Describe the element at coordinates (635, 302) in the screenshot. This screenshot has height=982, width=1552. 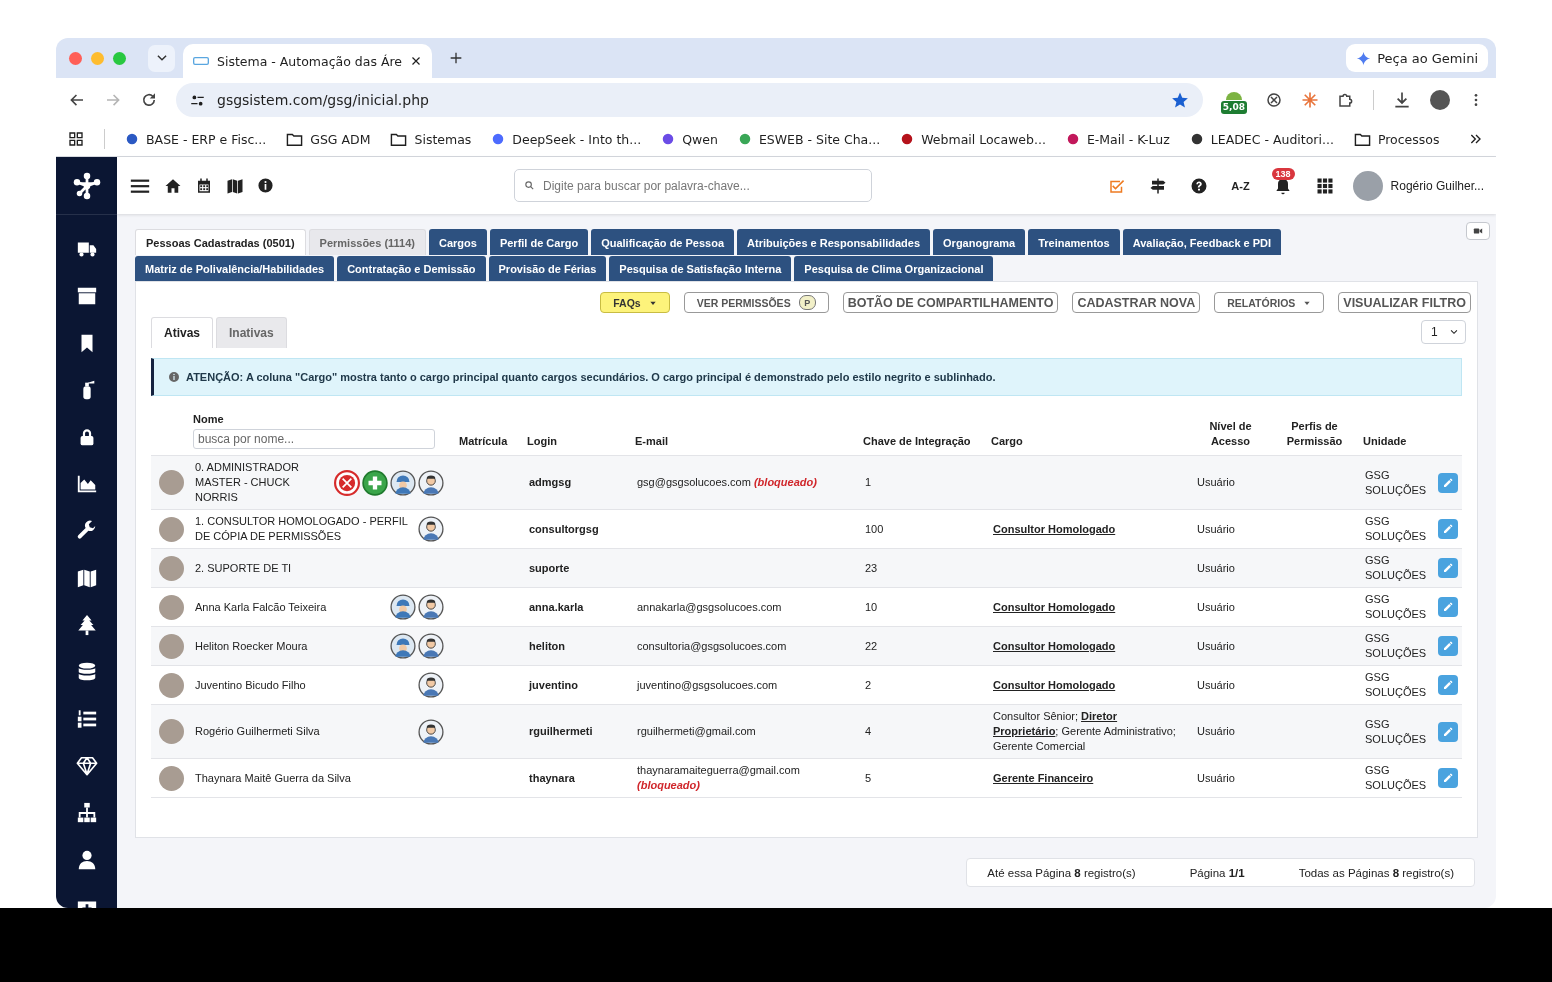
I see `faq-button: FAQs` at that location.